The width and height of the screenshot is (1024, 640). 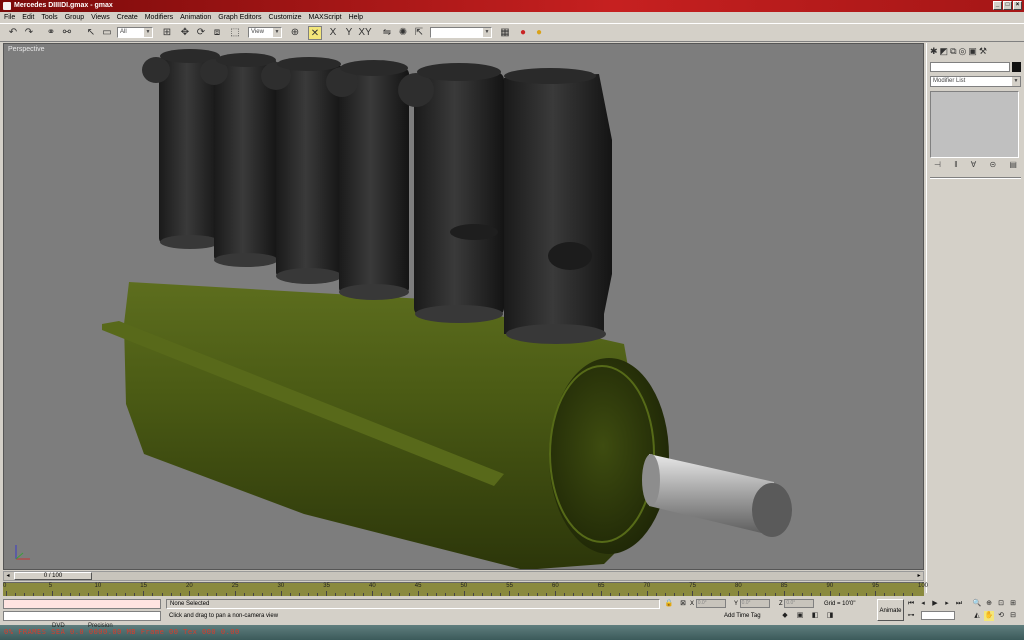 I want to click on maxscript-input, so click(x=82, y=616).